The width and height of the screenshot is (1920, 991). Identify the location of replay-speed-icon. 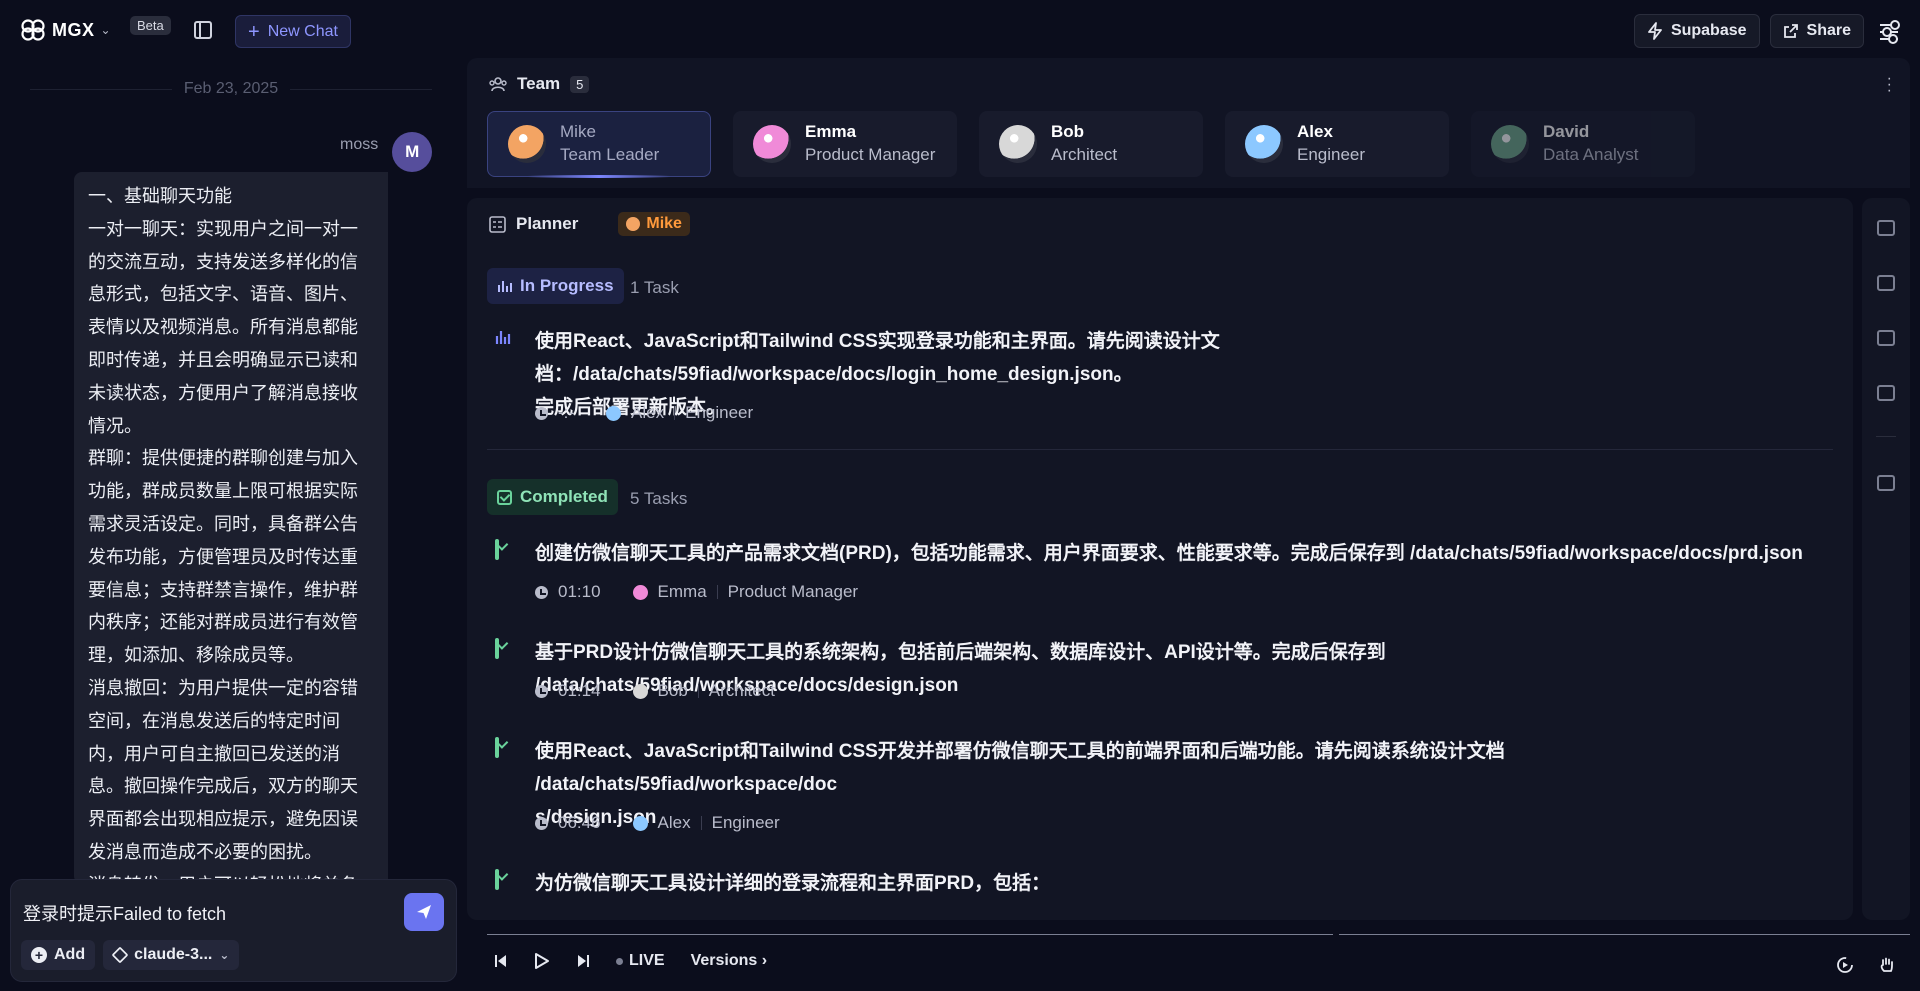
(1845, 965).